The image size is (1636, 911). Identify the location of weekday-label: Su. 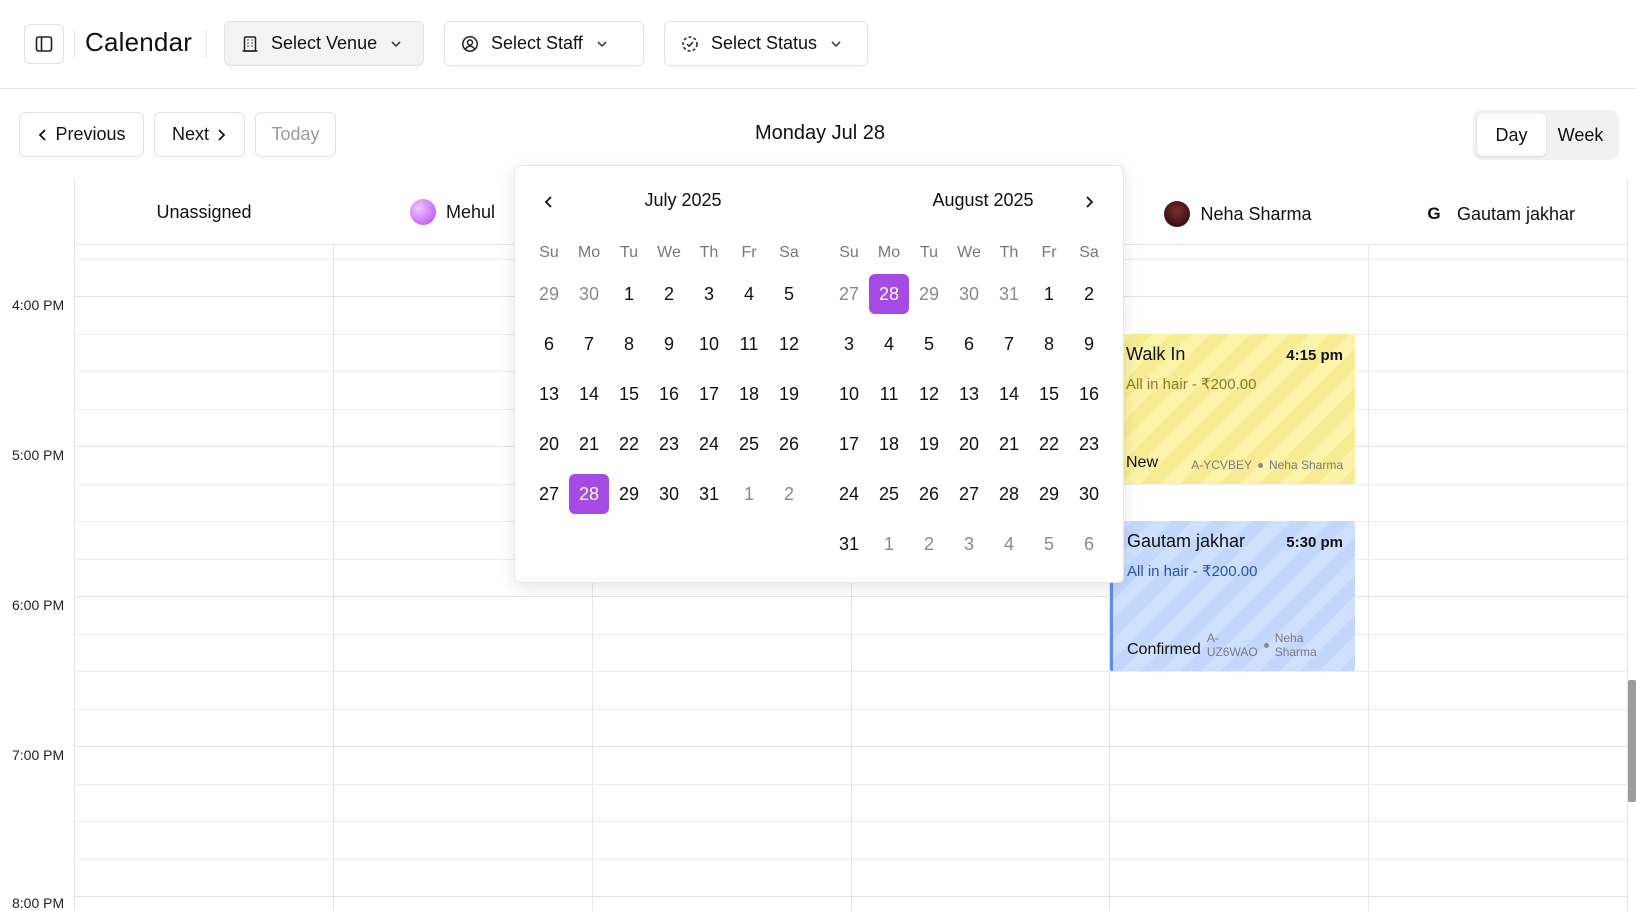
(849, 252).